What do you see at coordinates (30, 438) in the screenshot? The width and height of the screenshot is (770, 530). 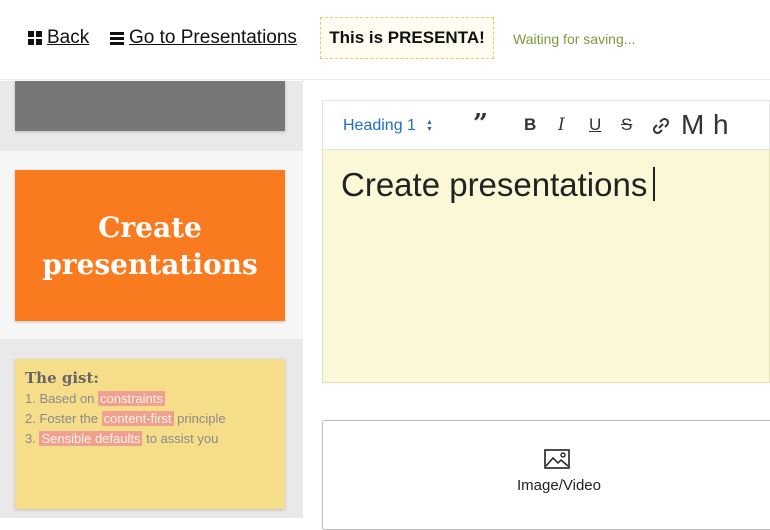 I see `item-number: 3.` at bounding box center [30, 438].